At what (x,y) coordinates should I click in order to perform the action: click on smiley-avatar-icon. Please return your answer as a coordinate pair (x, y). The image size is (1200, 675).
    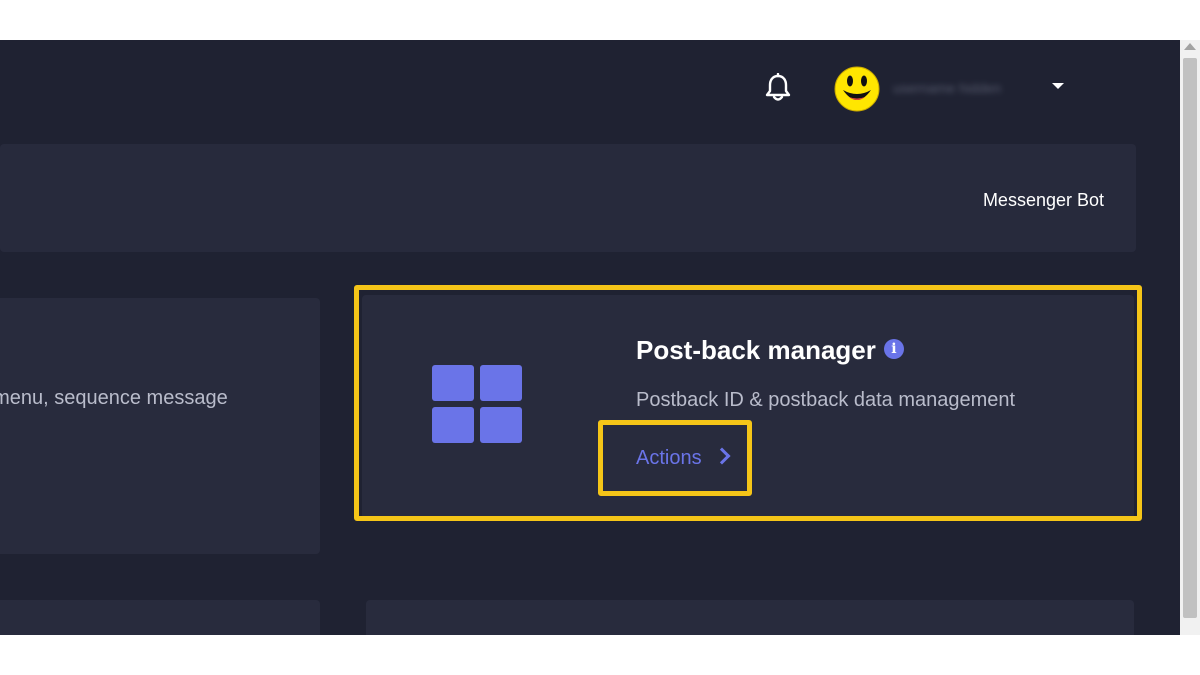
    Looking at the image, I should click on (857, 89).